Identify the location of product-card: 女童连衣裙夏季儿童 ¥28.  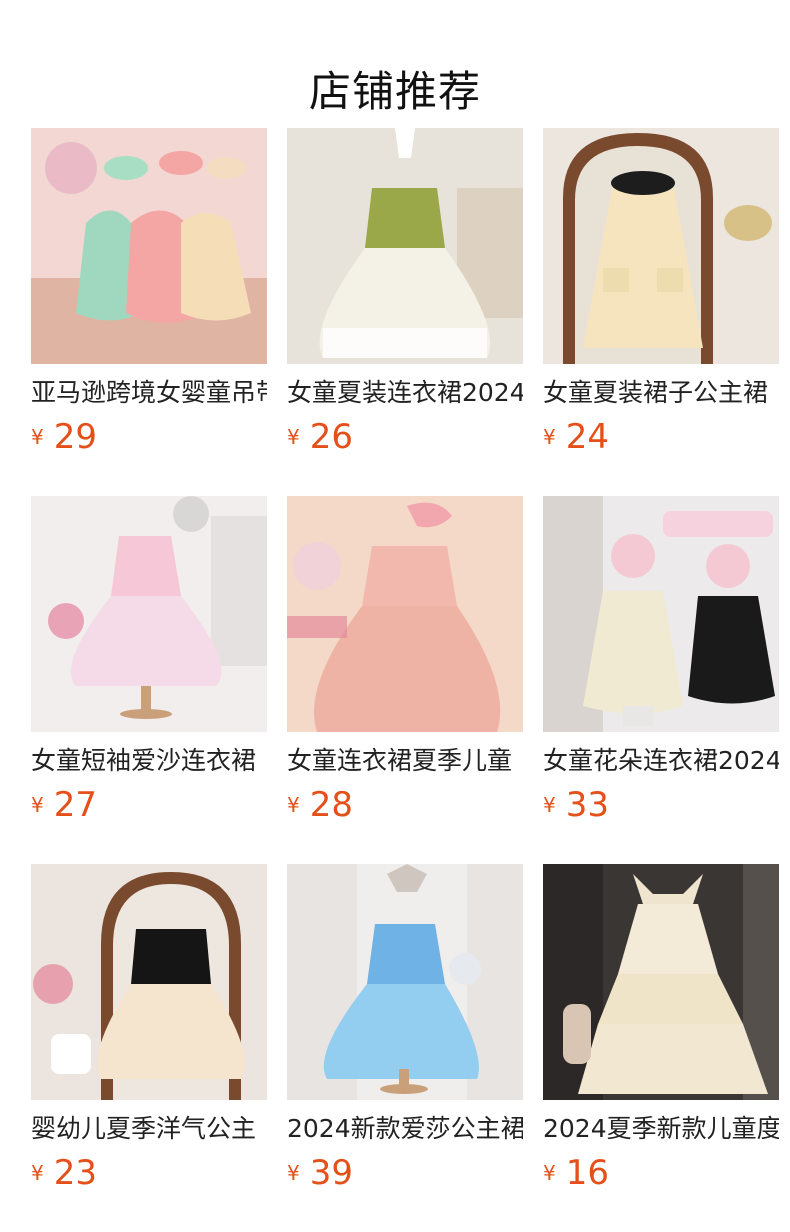
(405, 680).